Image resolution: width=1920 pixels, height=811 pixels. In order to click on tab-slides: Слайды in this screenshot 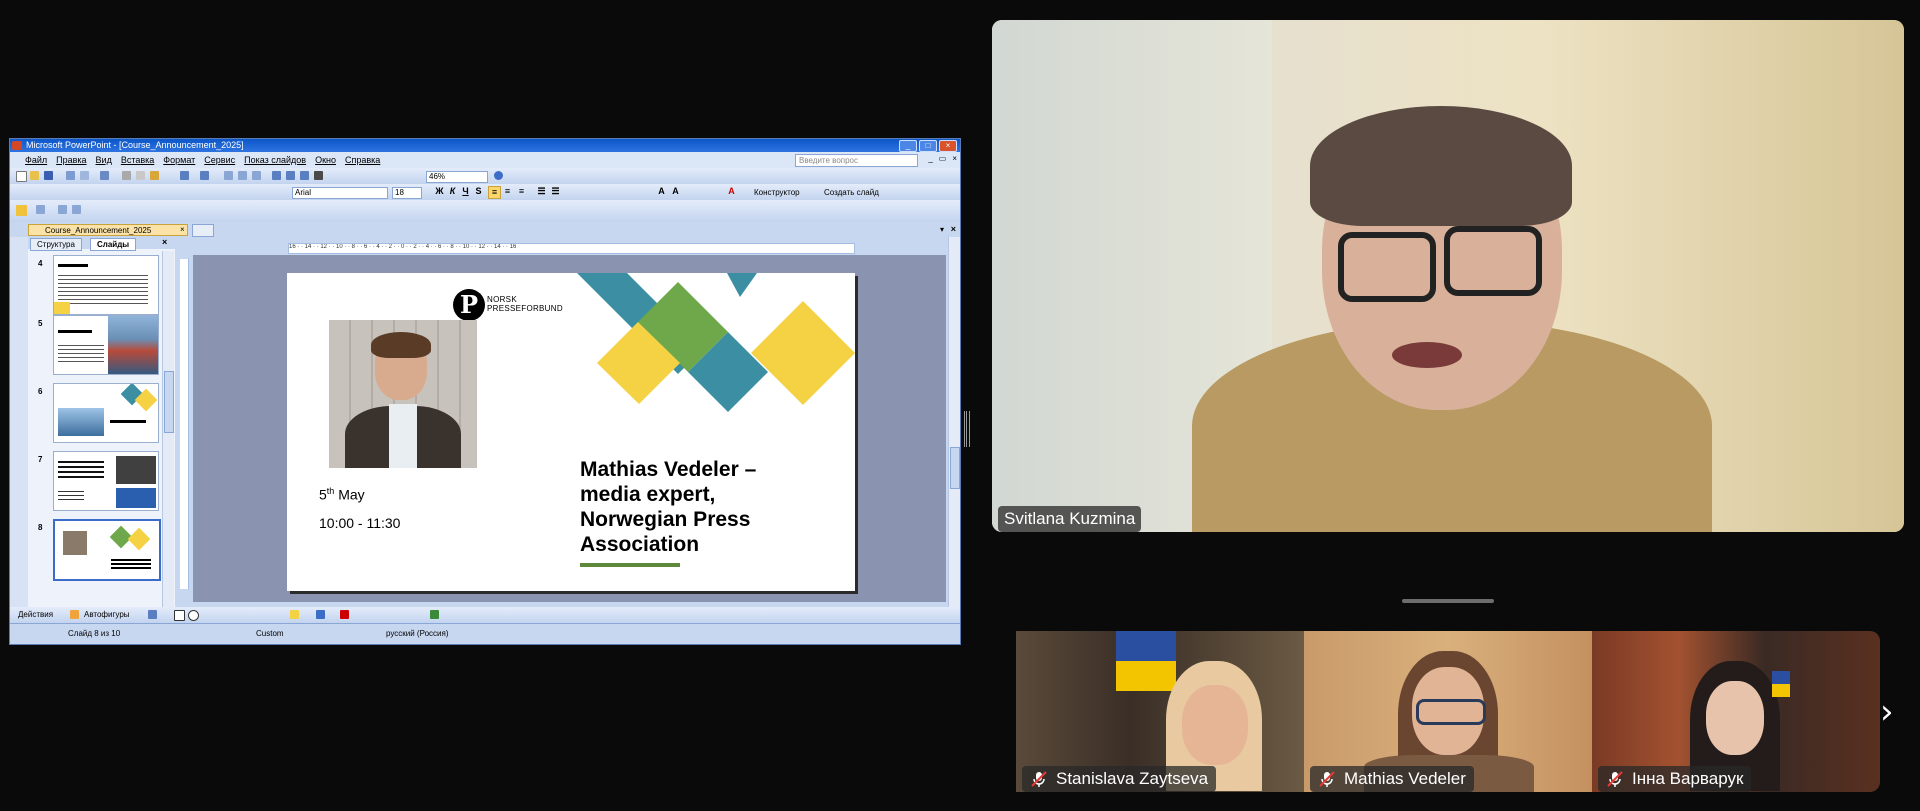, I will do `click(113, 244)`.